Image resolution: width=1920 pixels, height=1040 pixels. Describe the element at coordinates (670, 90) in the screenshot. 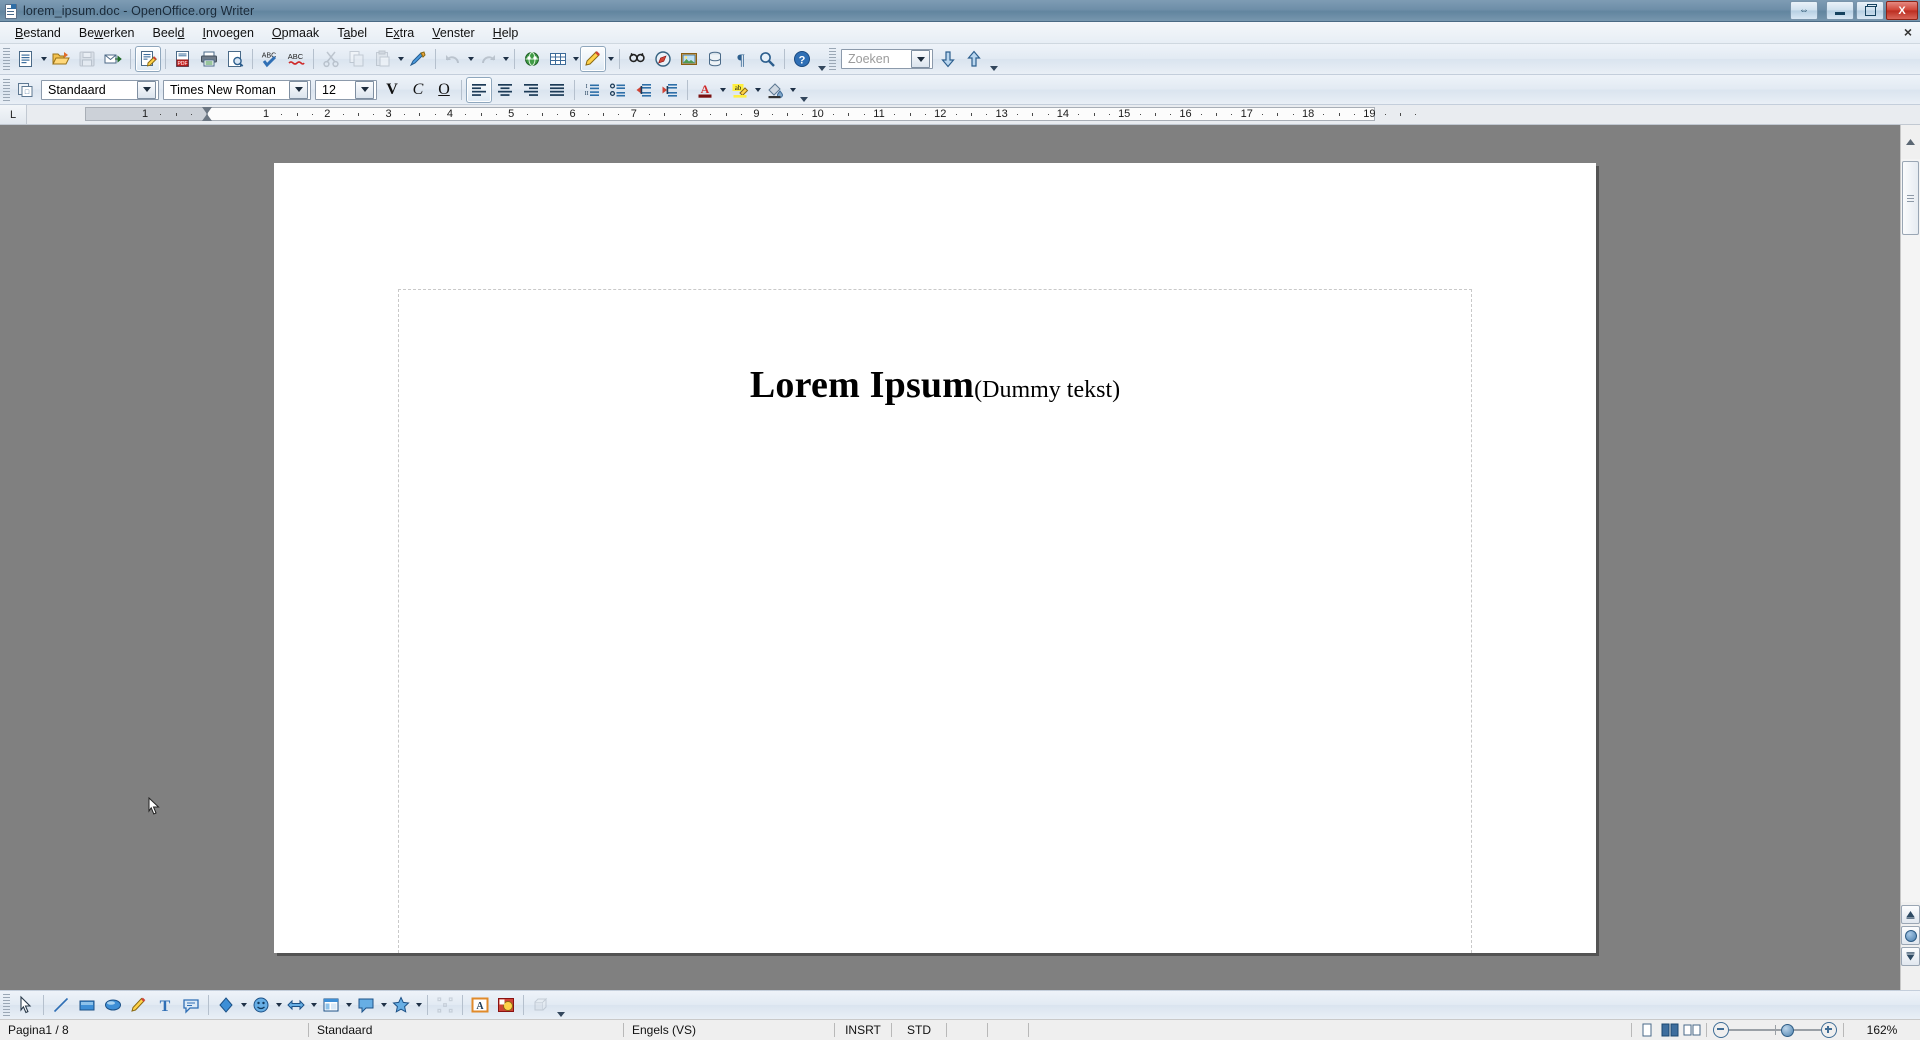

I see `increase-indent-icon` at that location.